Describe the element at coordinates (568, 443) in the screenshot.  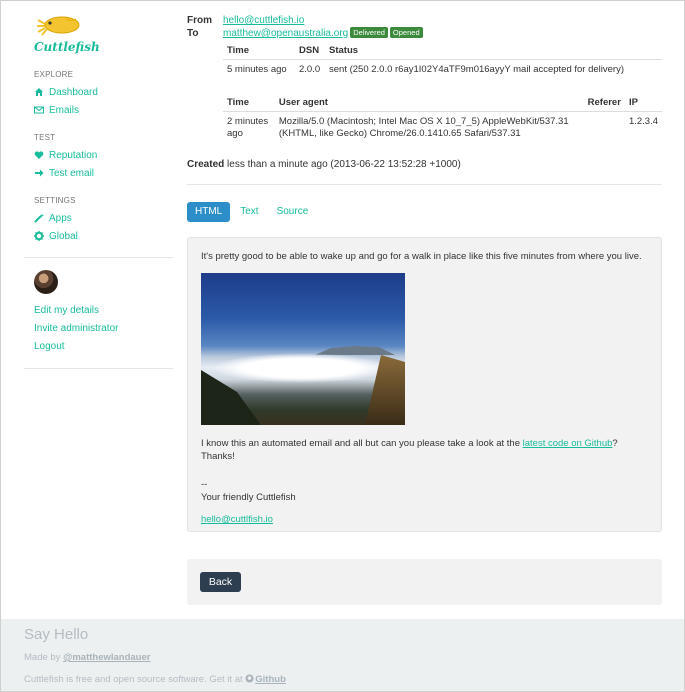
I see `github-code-link: latest code on Github` at that location.